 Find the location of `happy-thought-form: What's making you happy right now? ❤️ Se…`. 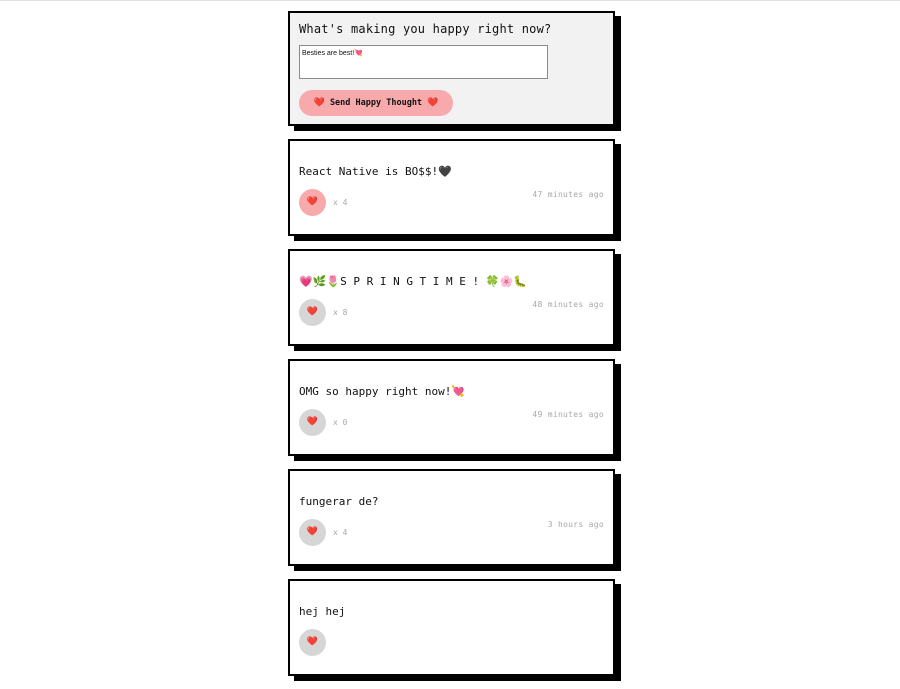

happy-thought-form: What's making you happy right now? ❤️ Se… is located at coordinates (451, 68).